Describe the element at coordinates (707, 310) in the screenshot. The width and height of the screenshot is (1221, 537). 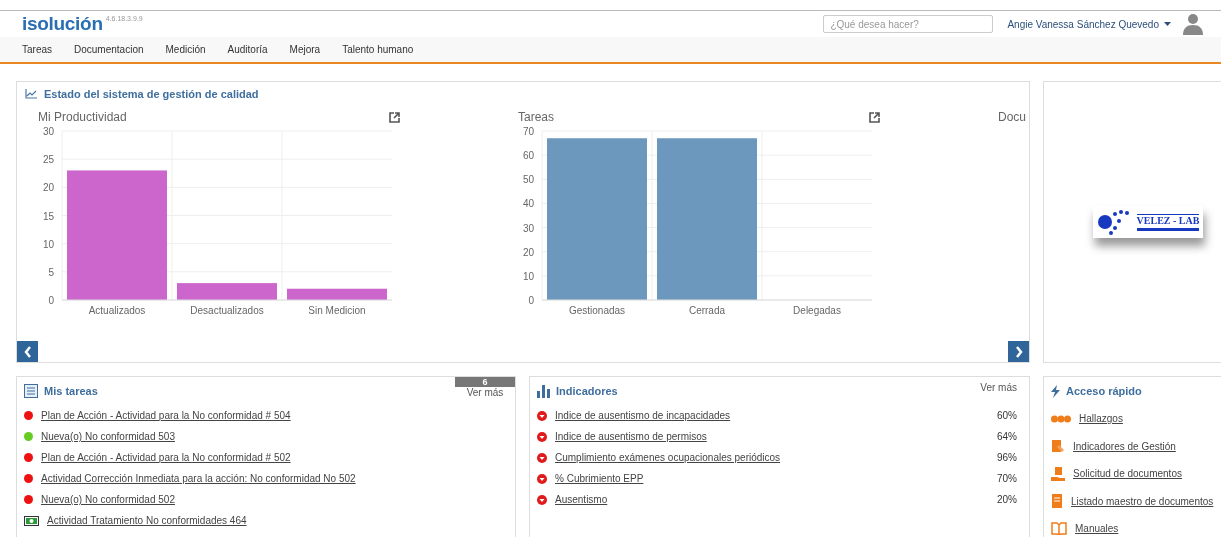
I see `category-label: Cerrada` at that location.